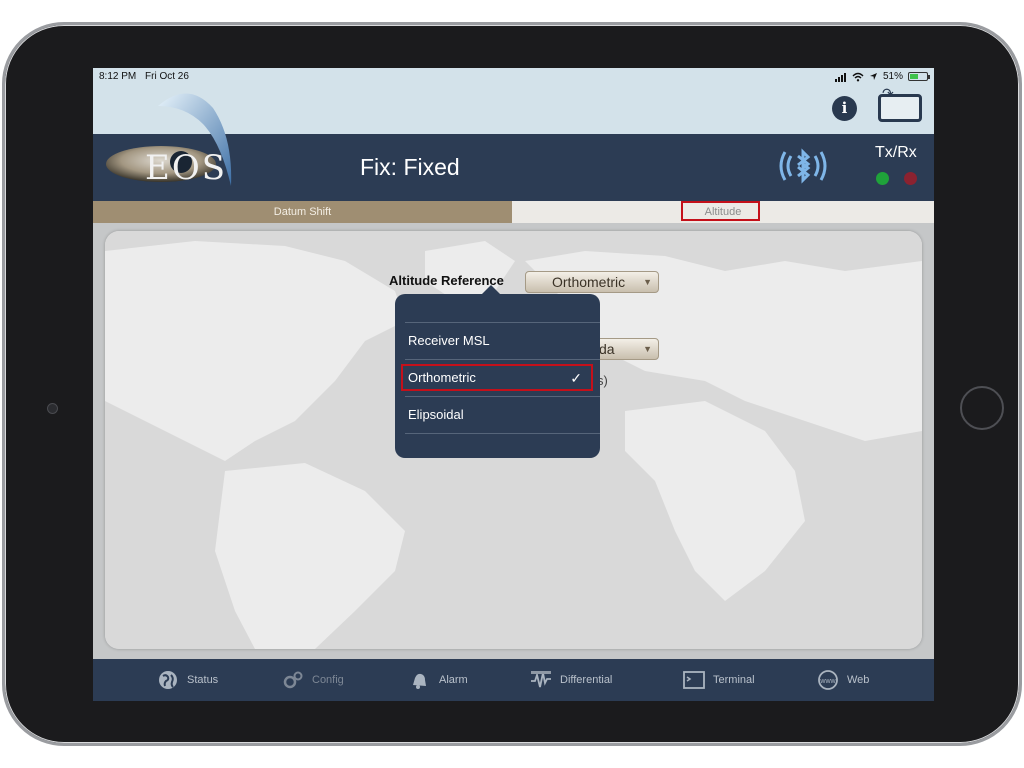  What do you see at coordinates (436, 414) in the screenshot?
I see `option-label: Elipsoidal` at bounding box center [436, 414].